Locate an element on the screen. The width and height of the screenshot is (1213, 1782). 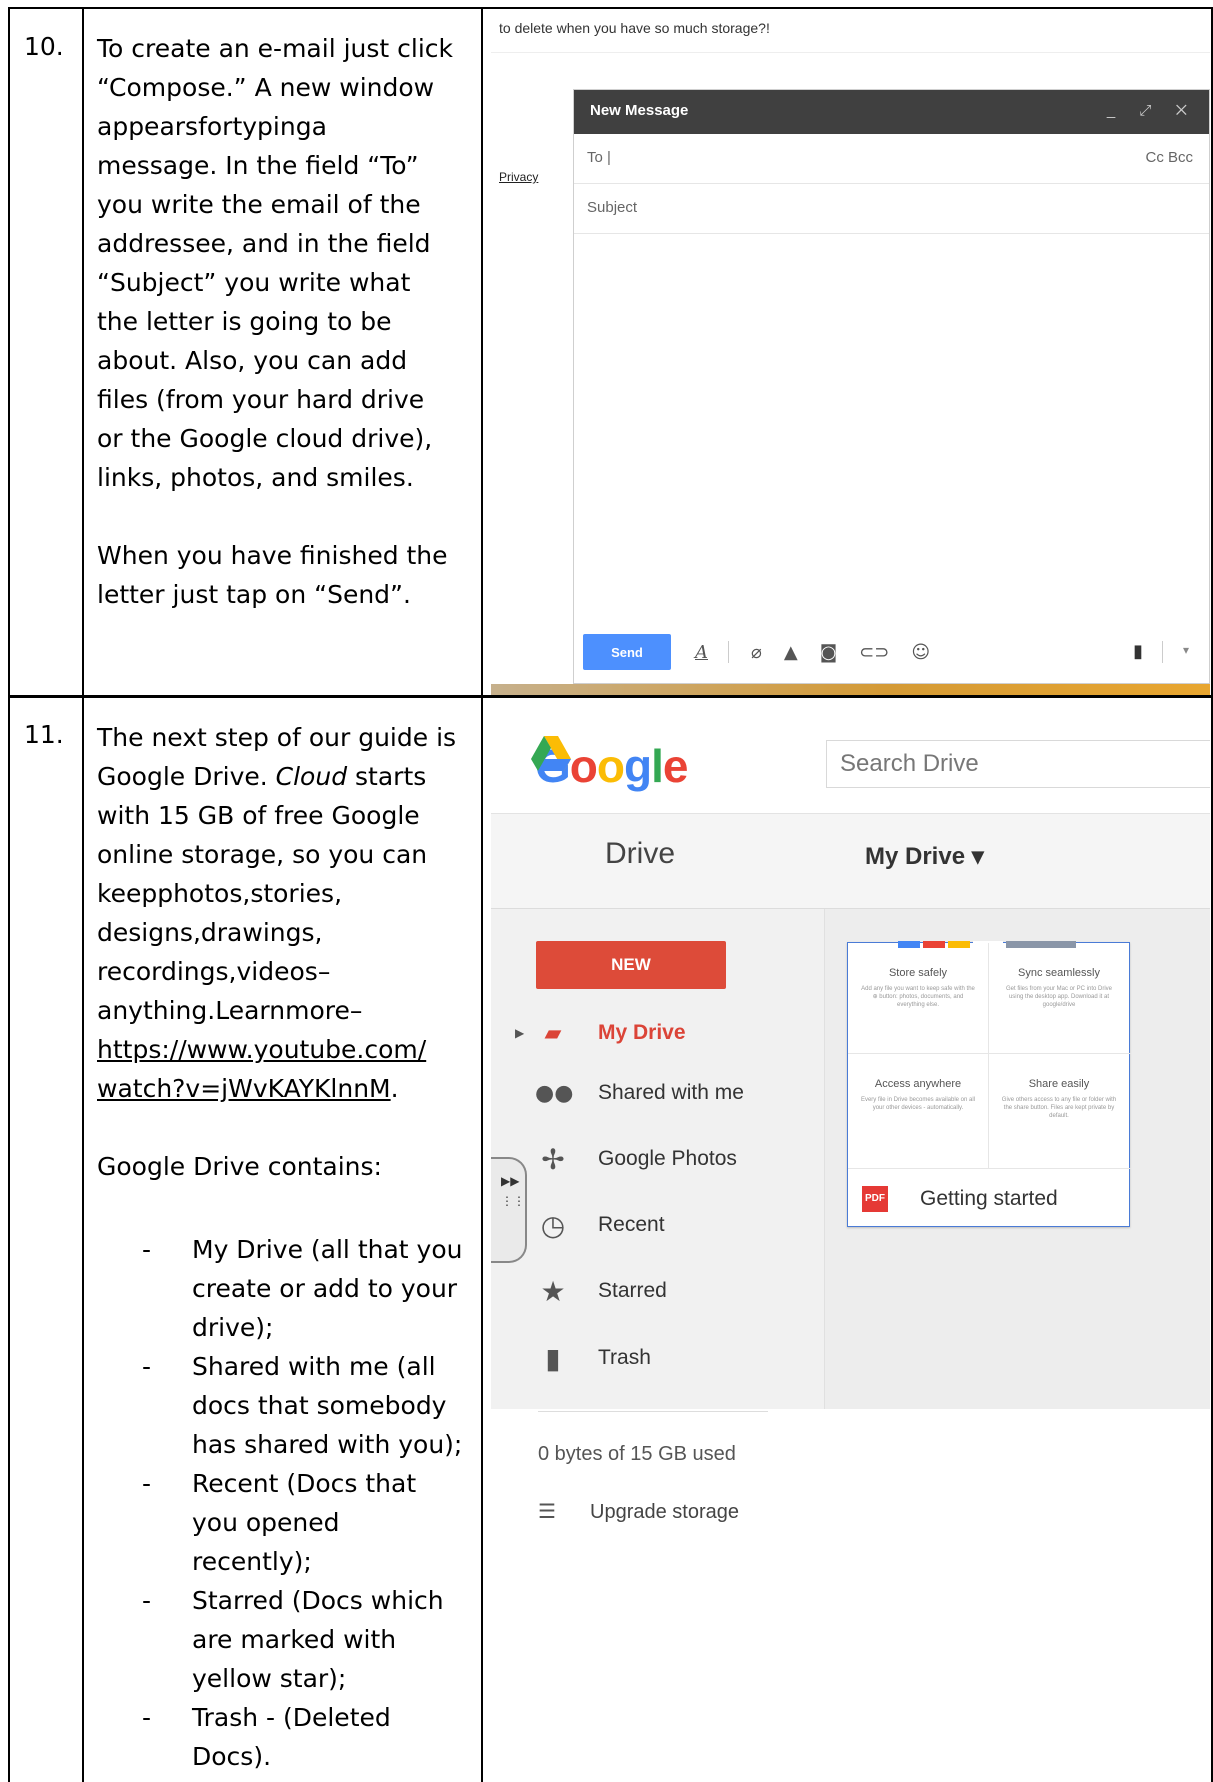
text-line: appearsfortypinga is located at coordinates (282, 126).